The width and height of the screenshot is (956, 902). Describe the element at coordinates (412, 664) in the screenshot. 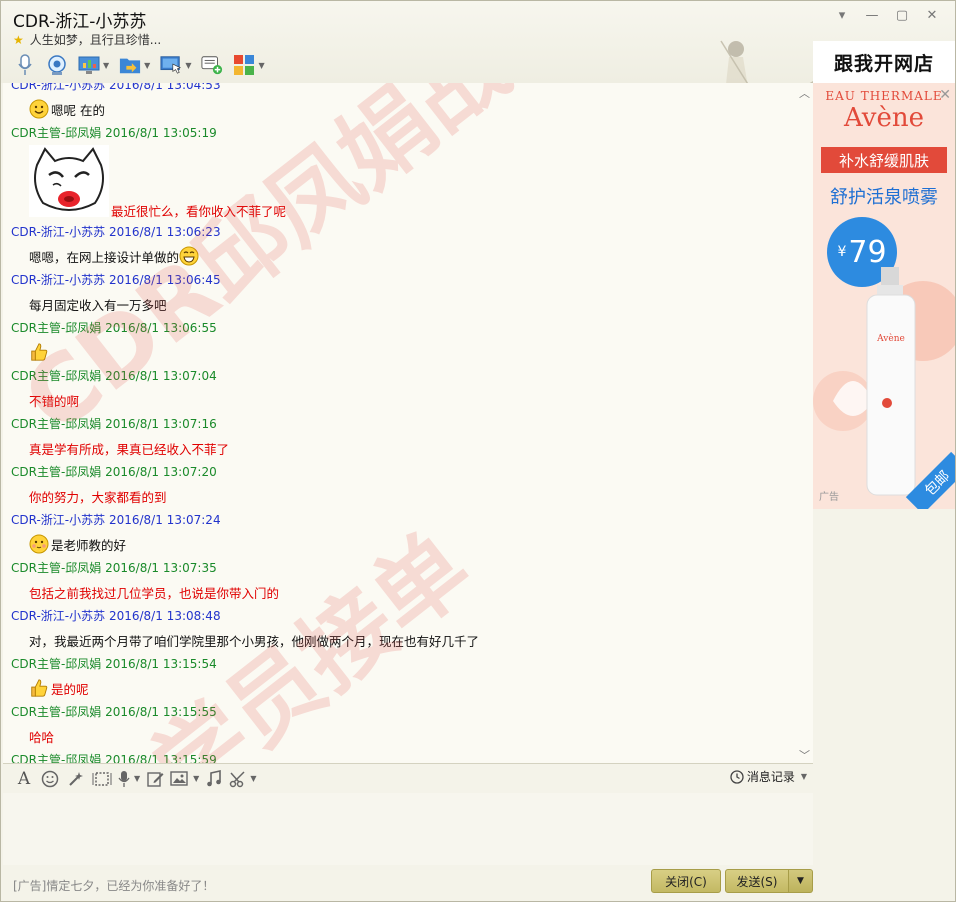

I see `message-header: CDR主管-邱凤娟 2016/8/1 13:15:54` at that location.